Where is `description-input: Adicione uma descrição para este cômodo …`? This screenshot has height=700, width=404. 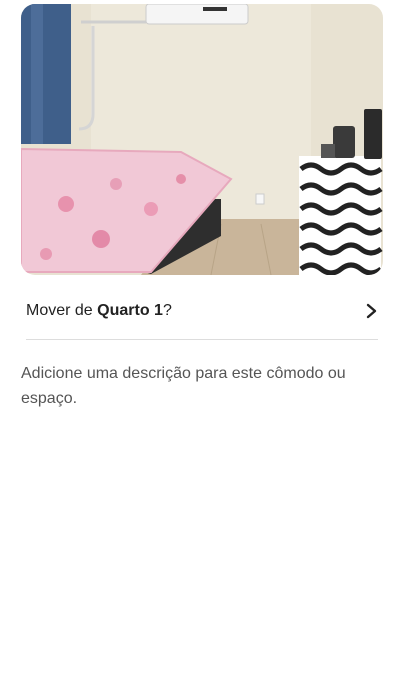
description-input: Adicione uma descrição para este cômodo … is located at coordinates (202, 386).